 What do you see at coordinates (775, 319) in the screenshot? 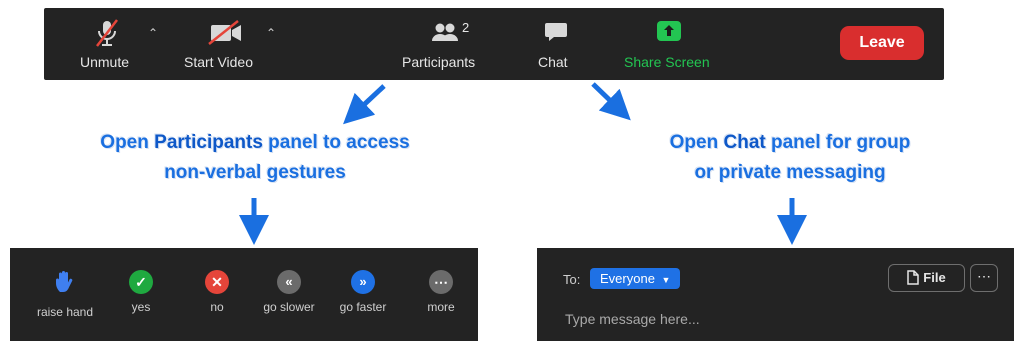
I see `message-input` at bounding box center [775, 319].